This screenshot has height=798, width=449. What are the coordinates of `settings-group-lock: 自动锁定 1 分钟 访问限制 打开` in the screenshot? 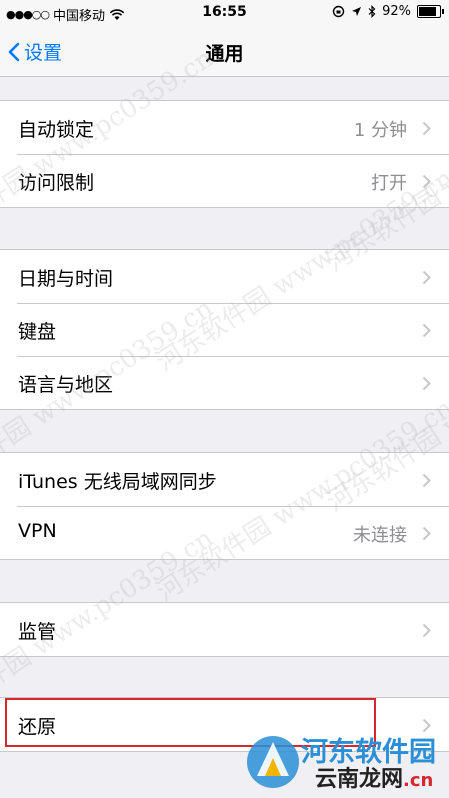 It's located at (224, 154).